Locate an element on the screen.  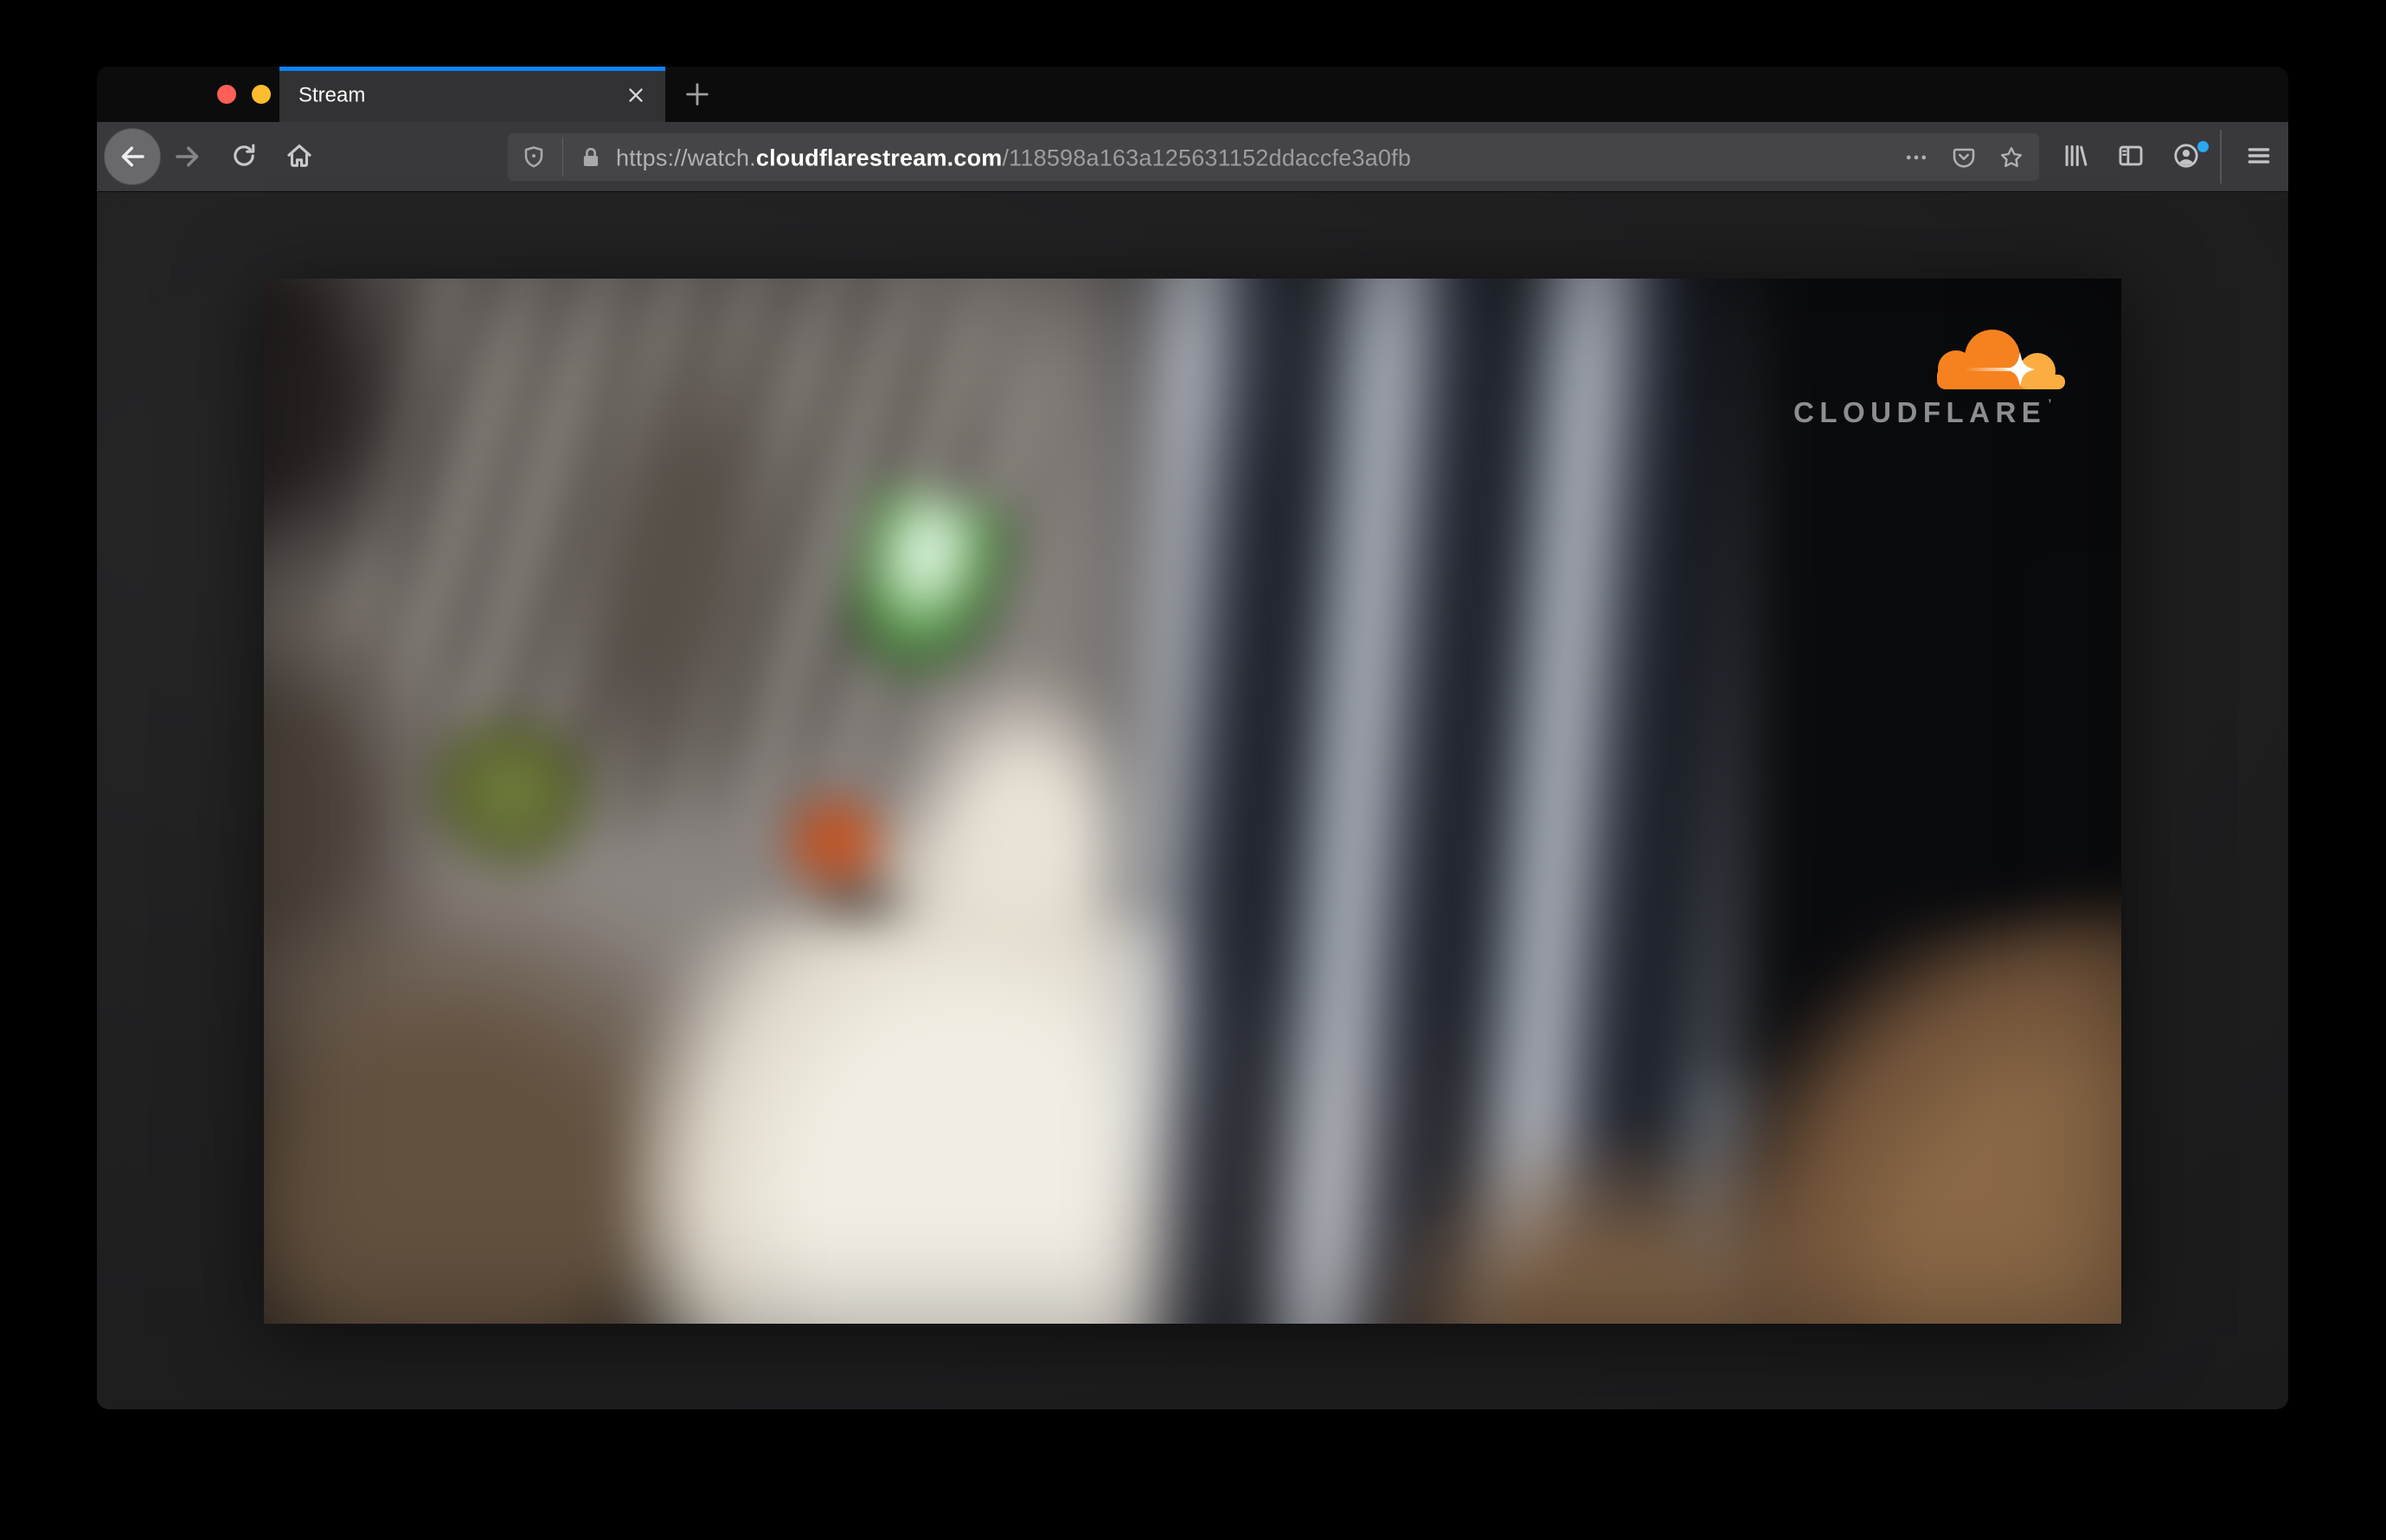
library-icon is located at coordinates (2077, 156).